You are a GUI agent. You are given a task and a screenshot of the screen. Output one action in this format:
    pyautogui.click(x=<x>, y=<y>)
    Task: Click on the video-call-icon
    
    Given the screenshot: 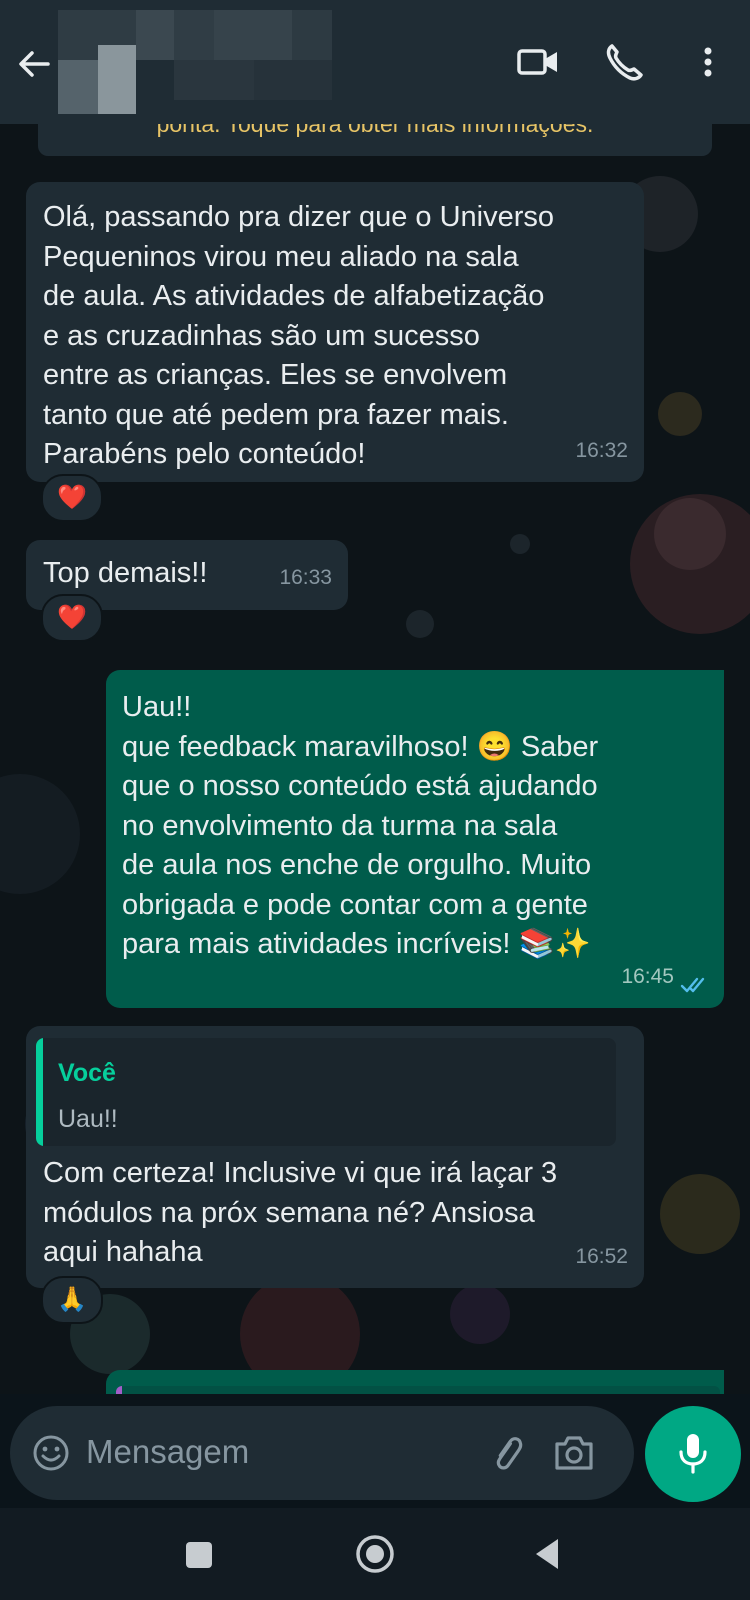 What is the action you would take?
    pyautogui.click(x=538, y=62)
    